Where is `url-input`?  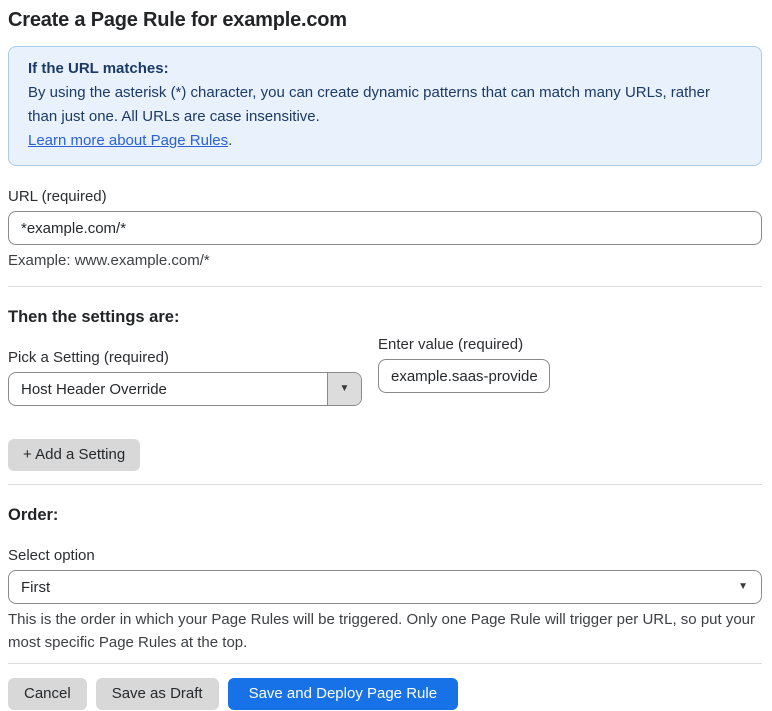 url-input is located at coordinates (385, 228).